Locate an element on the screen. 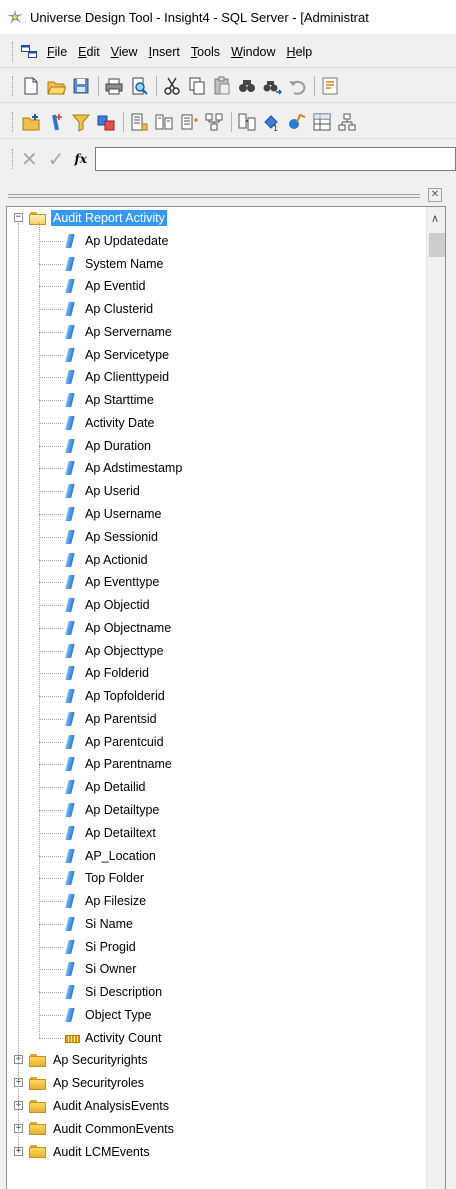  scroll-up-icon: ∧ is located at coordinates (435, 218).